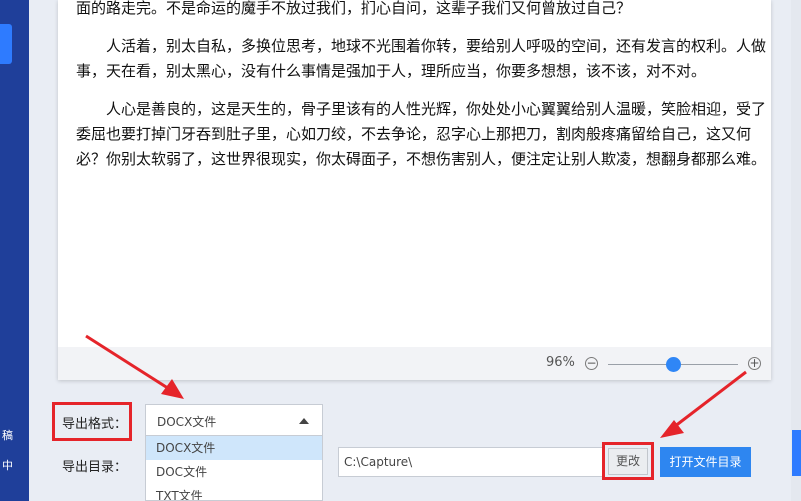 This screenshot has height=501, width=801. Describe the element at coordinates (414, 363) in the screenshot. I see `zoom-bar: 96% − +` at that location.